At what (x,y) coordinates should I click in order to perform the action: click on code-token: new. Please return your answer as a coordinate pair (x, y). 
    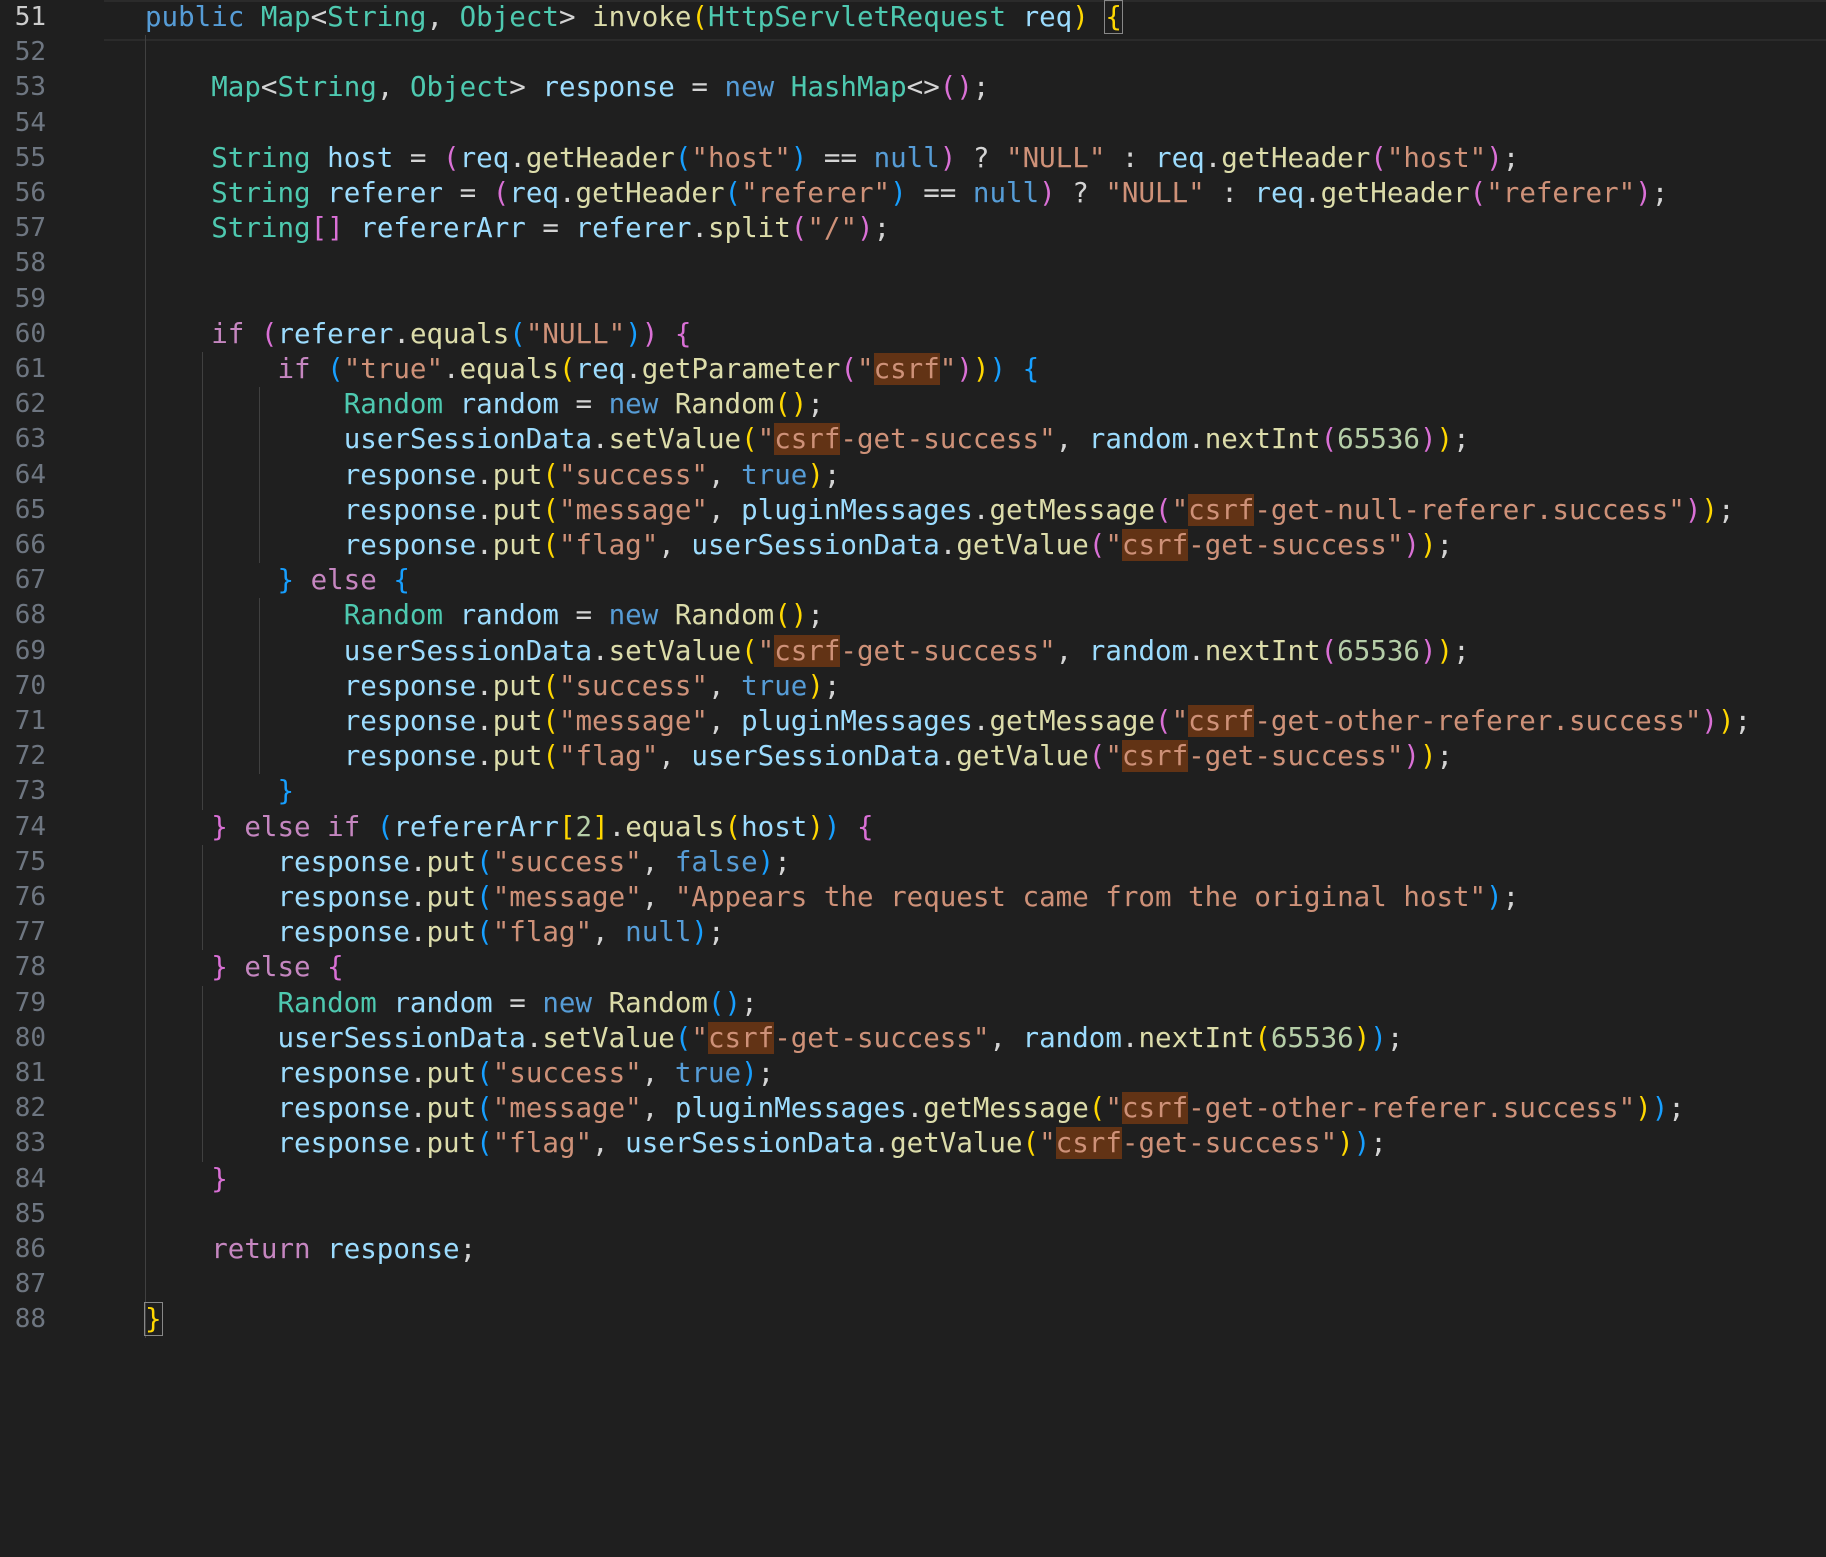
    Looking at the image, I should click on (641, 615).